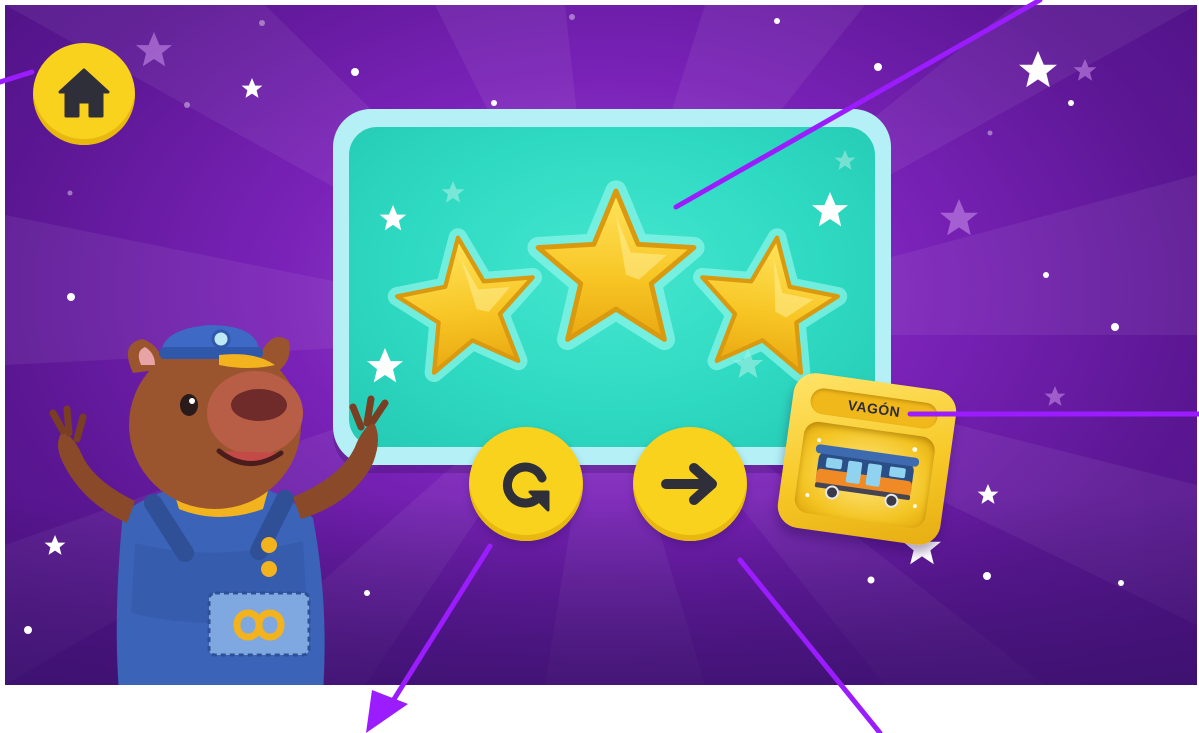 The image size is (1199, 733). Describe the element at coordinates (526, 487) in the screenshot. I see `replay-icon` at that location.